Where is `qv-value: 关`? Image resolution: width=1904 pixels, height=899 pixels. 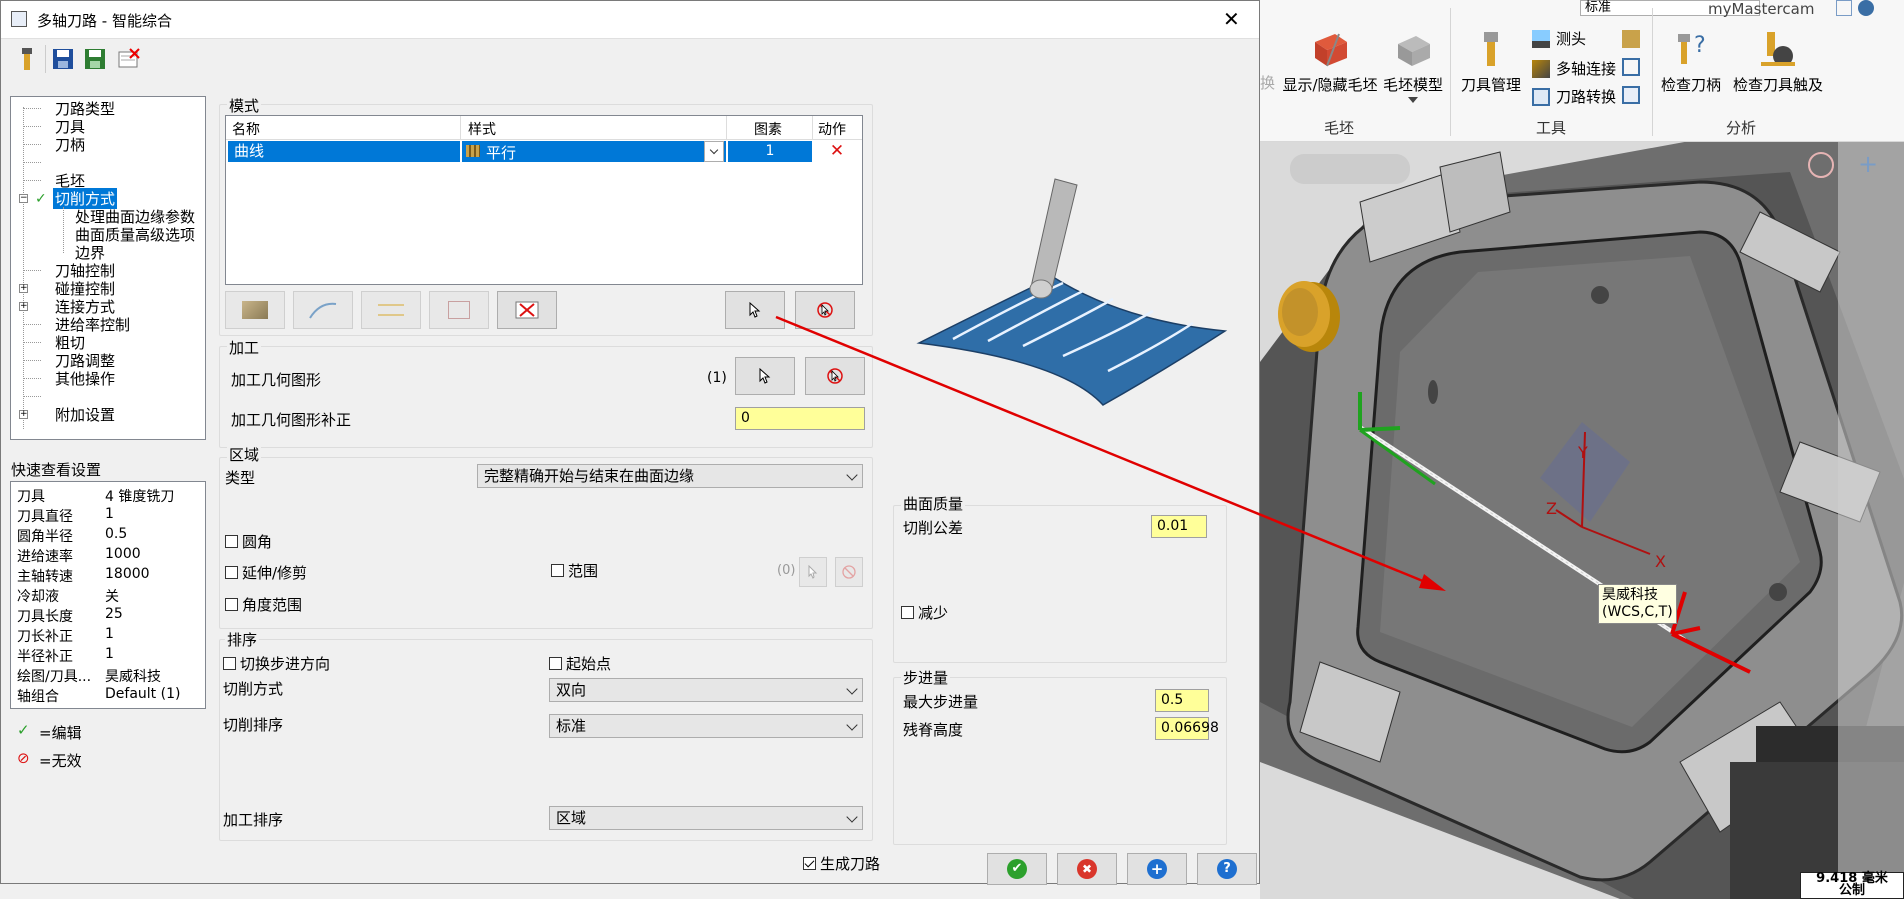
qv-value: 关 is located at coordinates (112, 597).